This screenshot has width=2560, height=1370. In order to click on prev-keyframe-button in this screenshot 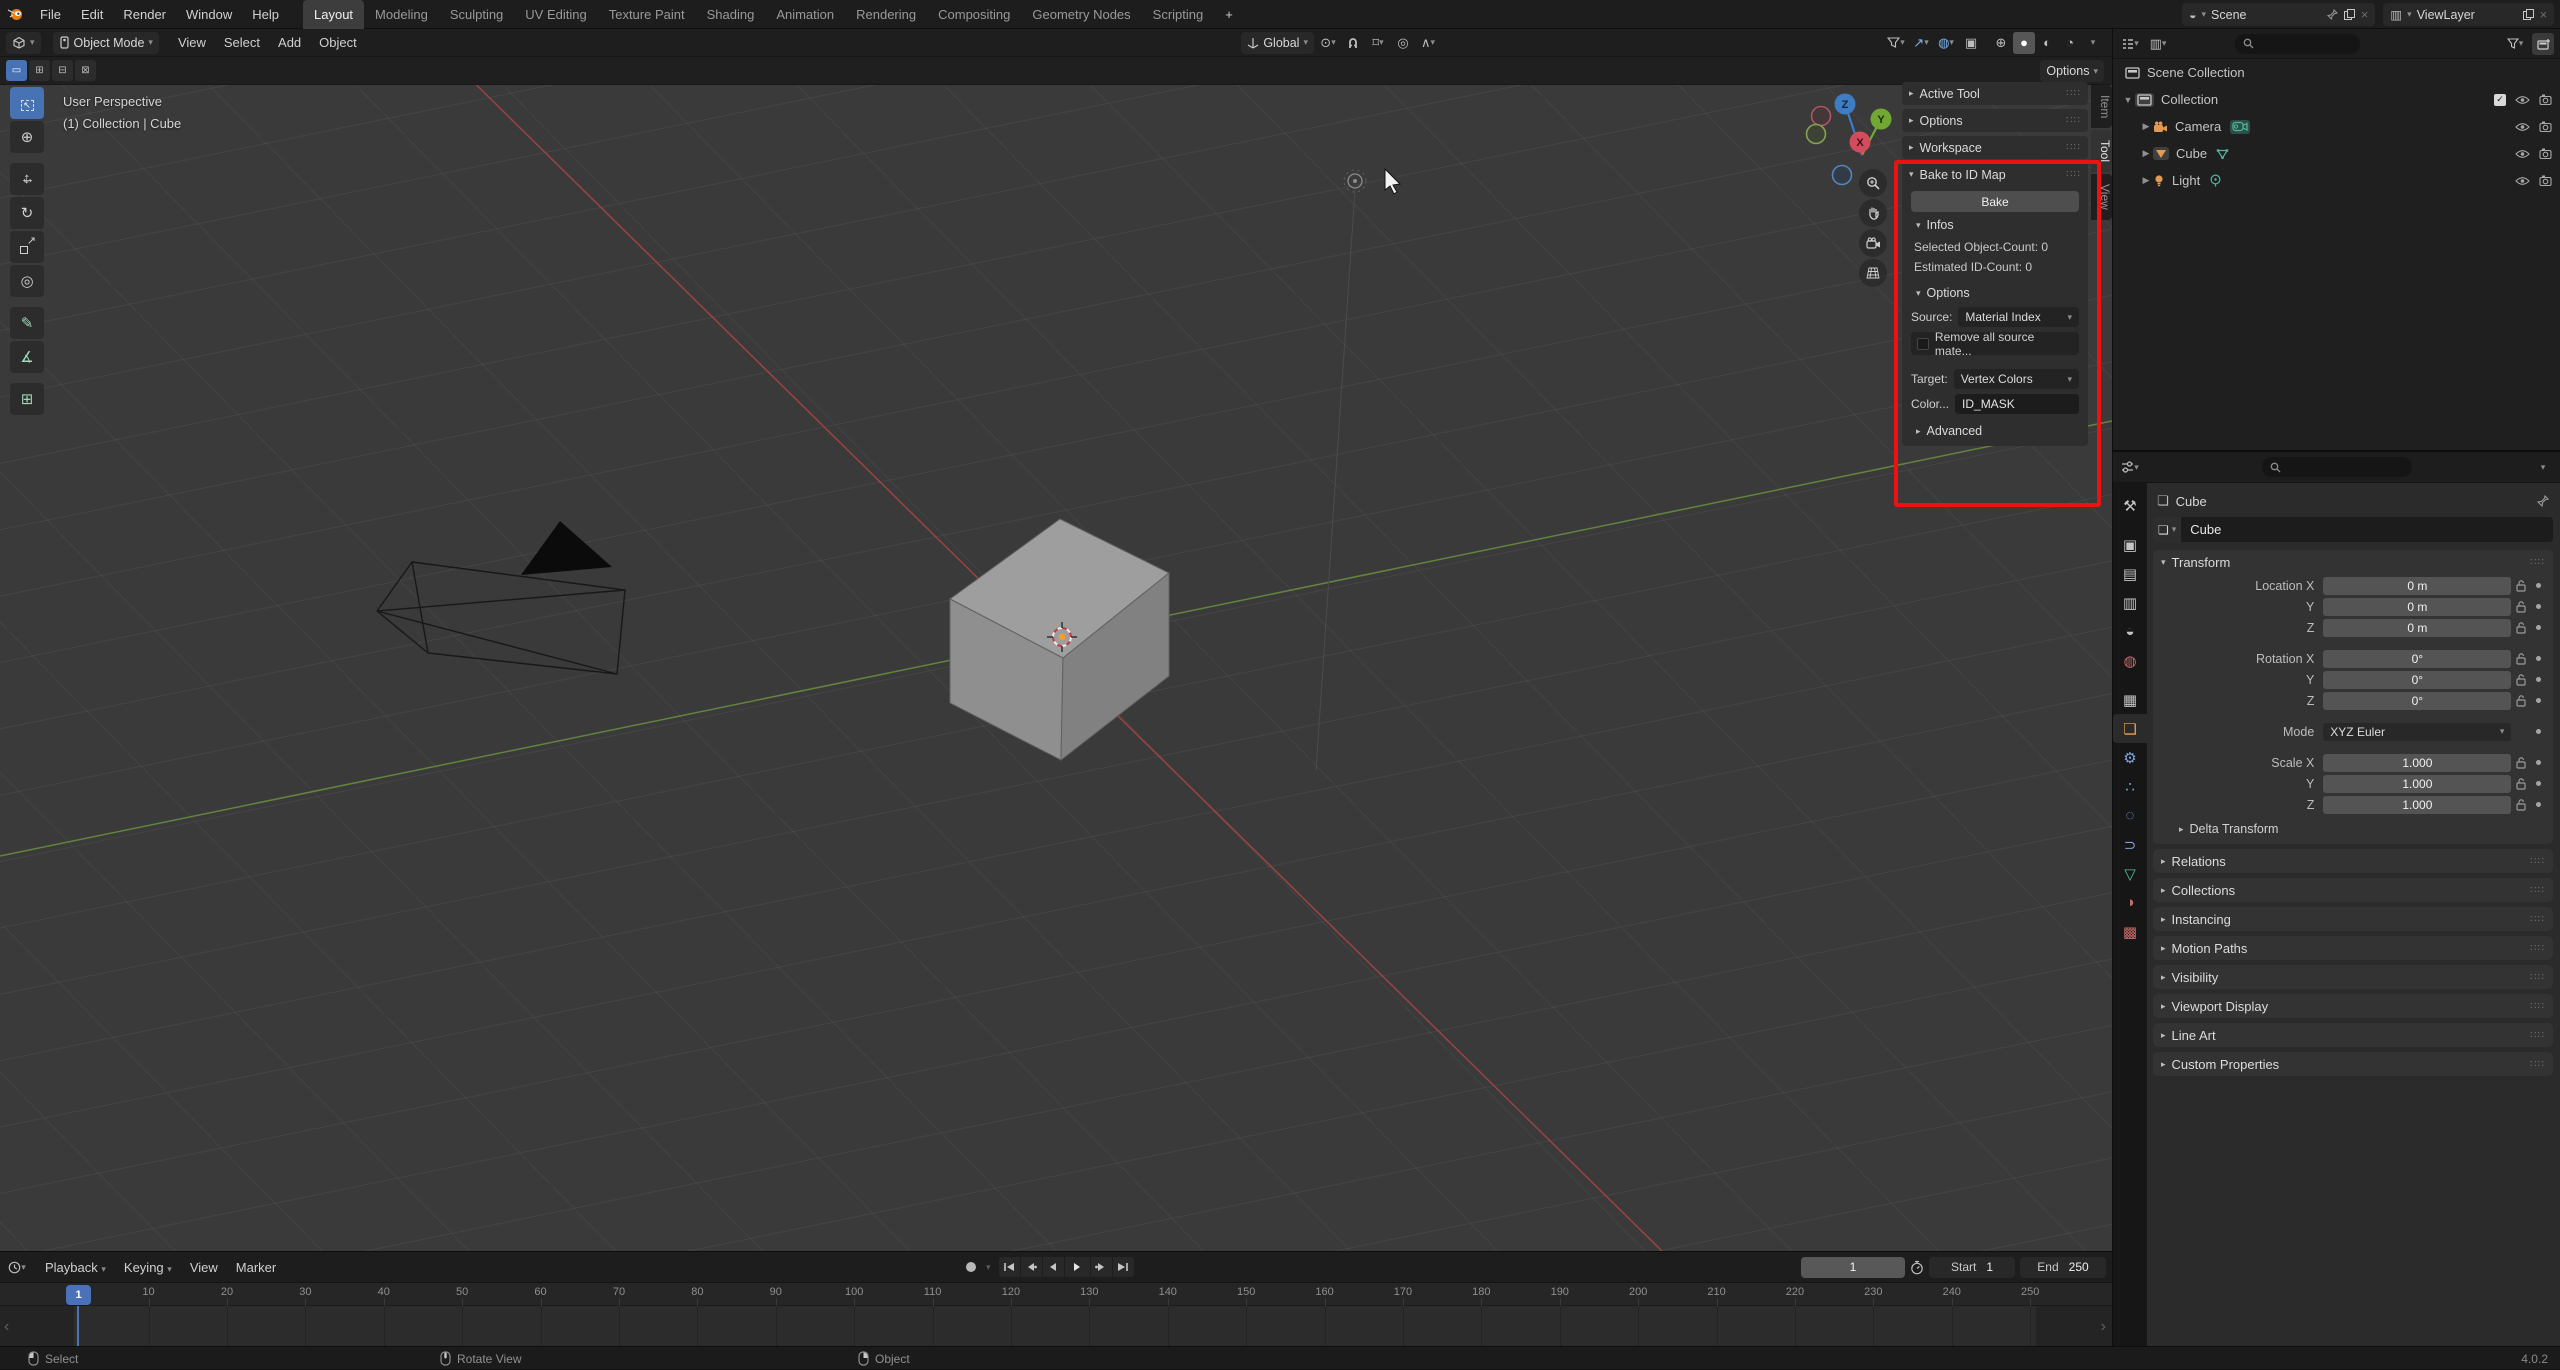, I will do `click(1031, 1267)`.